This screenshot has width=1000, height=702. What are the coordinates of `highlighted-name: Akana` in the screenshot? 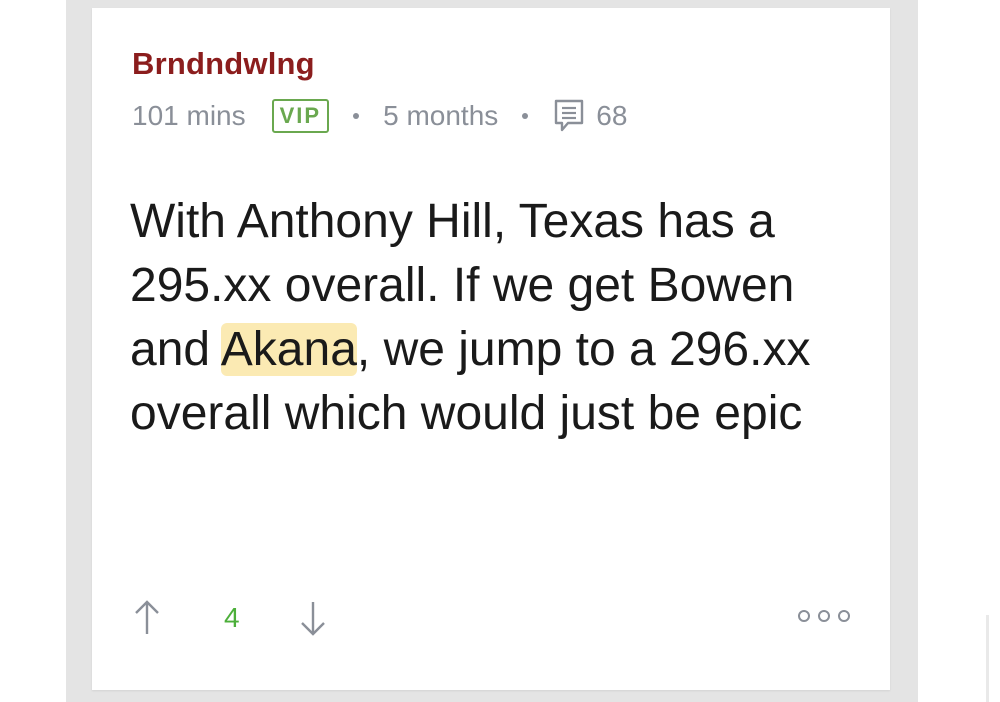 It's located at (288, 349).